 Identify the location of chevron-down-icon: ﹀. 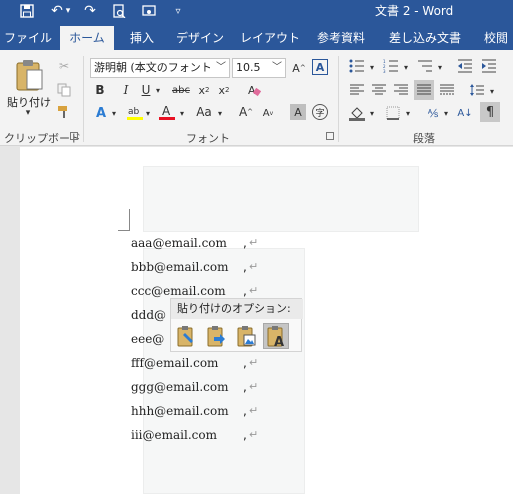
(277, 67).